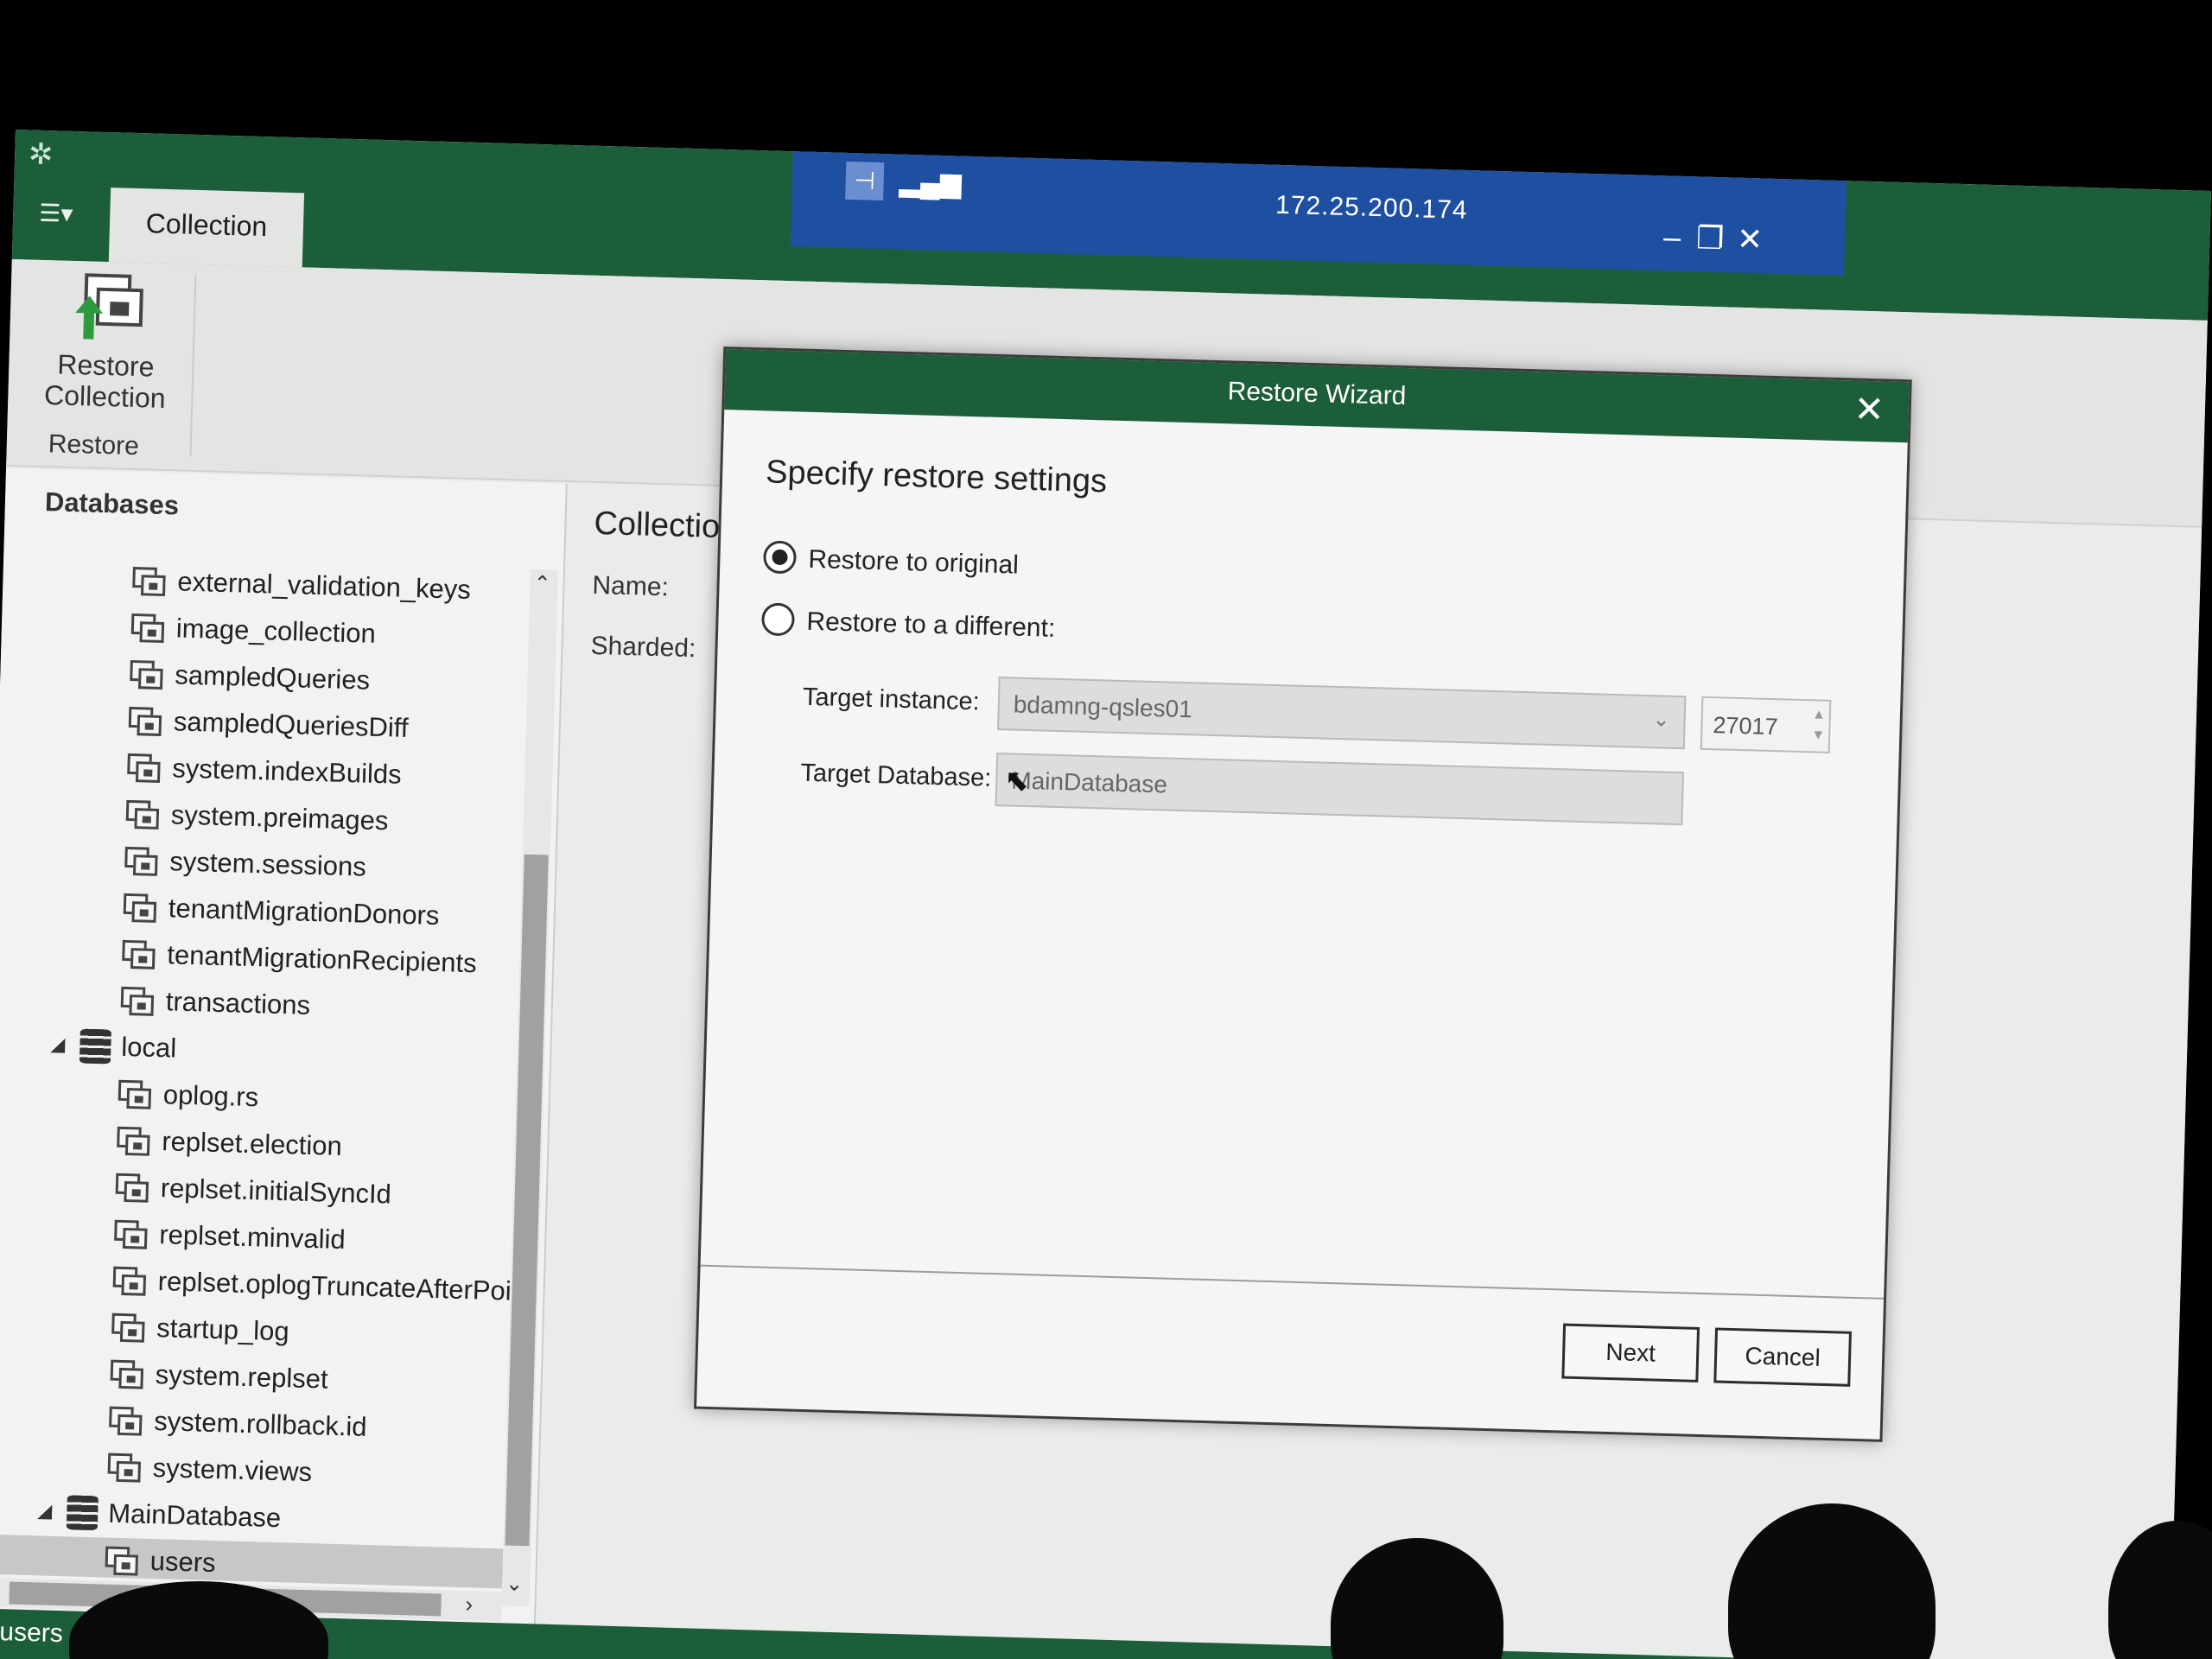 Image resolution: width=2212 pixels, height=1659 pixels. Describe the element at coordinates (1661, 720) in the screenshot. I see `chevron-down-icon: ⌄` at that location.